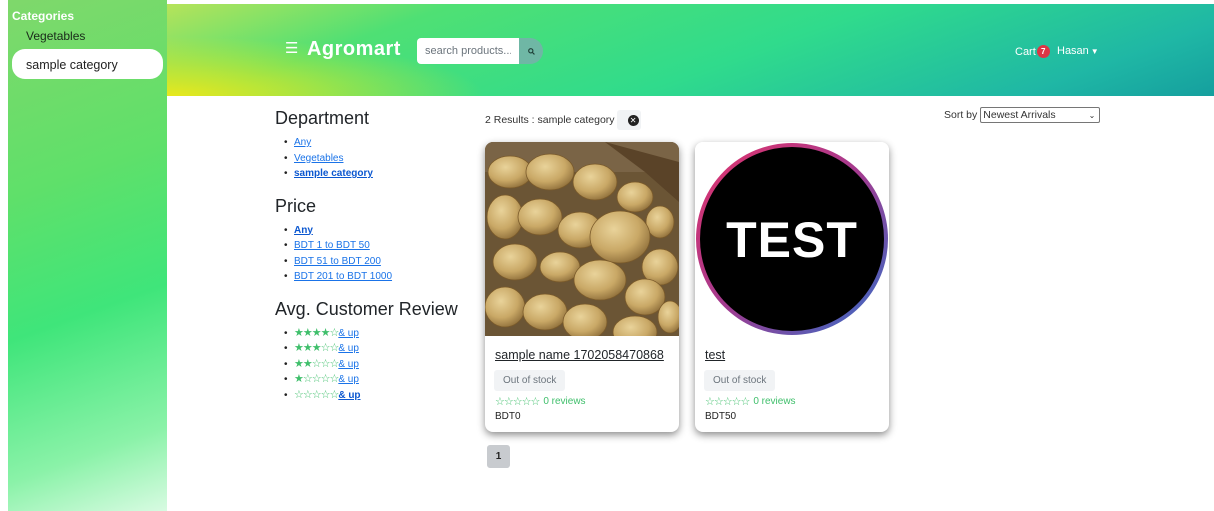 The width and height of the screenshot is (1214, 511). What do you see at coordinates (87, 34) in the screenshot?
I see `sidebar-item-vegetables: Vegetables` at bounding box center [87, 34].